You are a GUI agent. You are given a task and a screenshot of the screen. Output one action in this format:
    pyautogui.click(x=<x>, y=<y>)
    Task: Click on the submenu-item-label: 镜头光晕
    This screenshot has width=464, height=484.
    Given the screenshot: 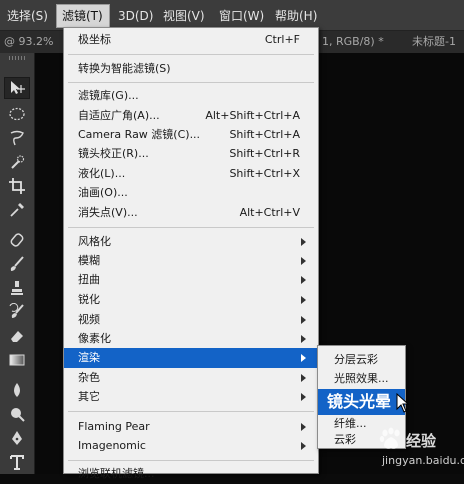 What is the action you would take?
    pyautogui.click(x=359, y=401)
    